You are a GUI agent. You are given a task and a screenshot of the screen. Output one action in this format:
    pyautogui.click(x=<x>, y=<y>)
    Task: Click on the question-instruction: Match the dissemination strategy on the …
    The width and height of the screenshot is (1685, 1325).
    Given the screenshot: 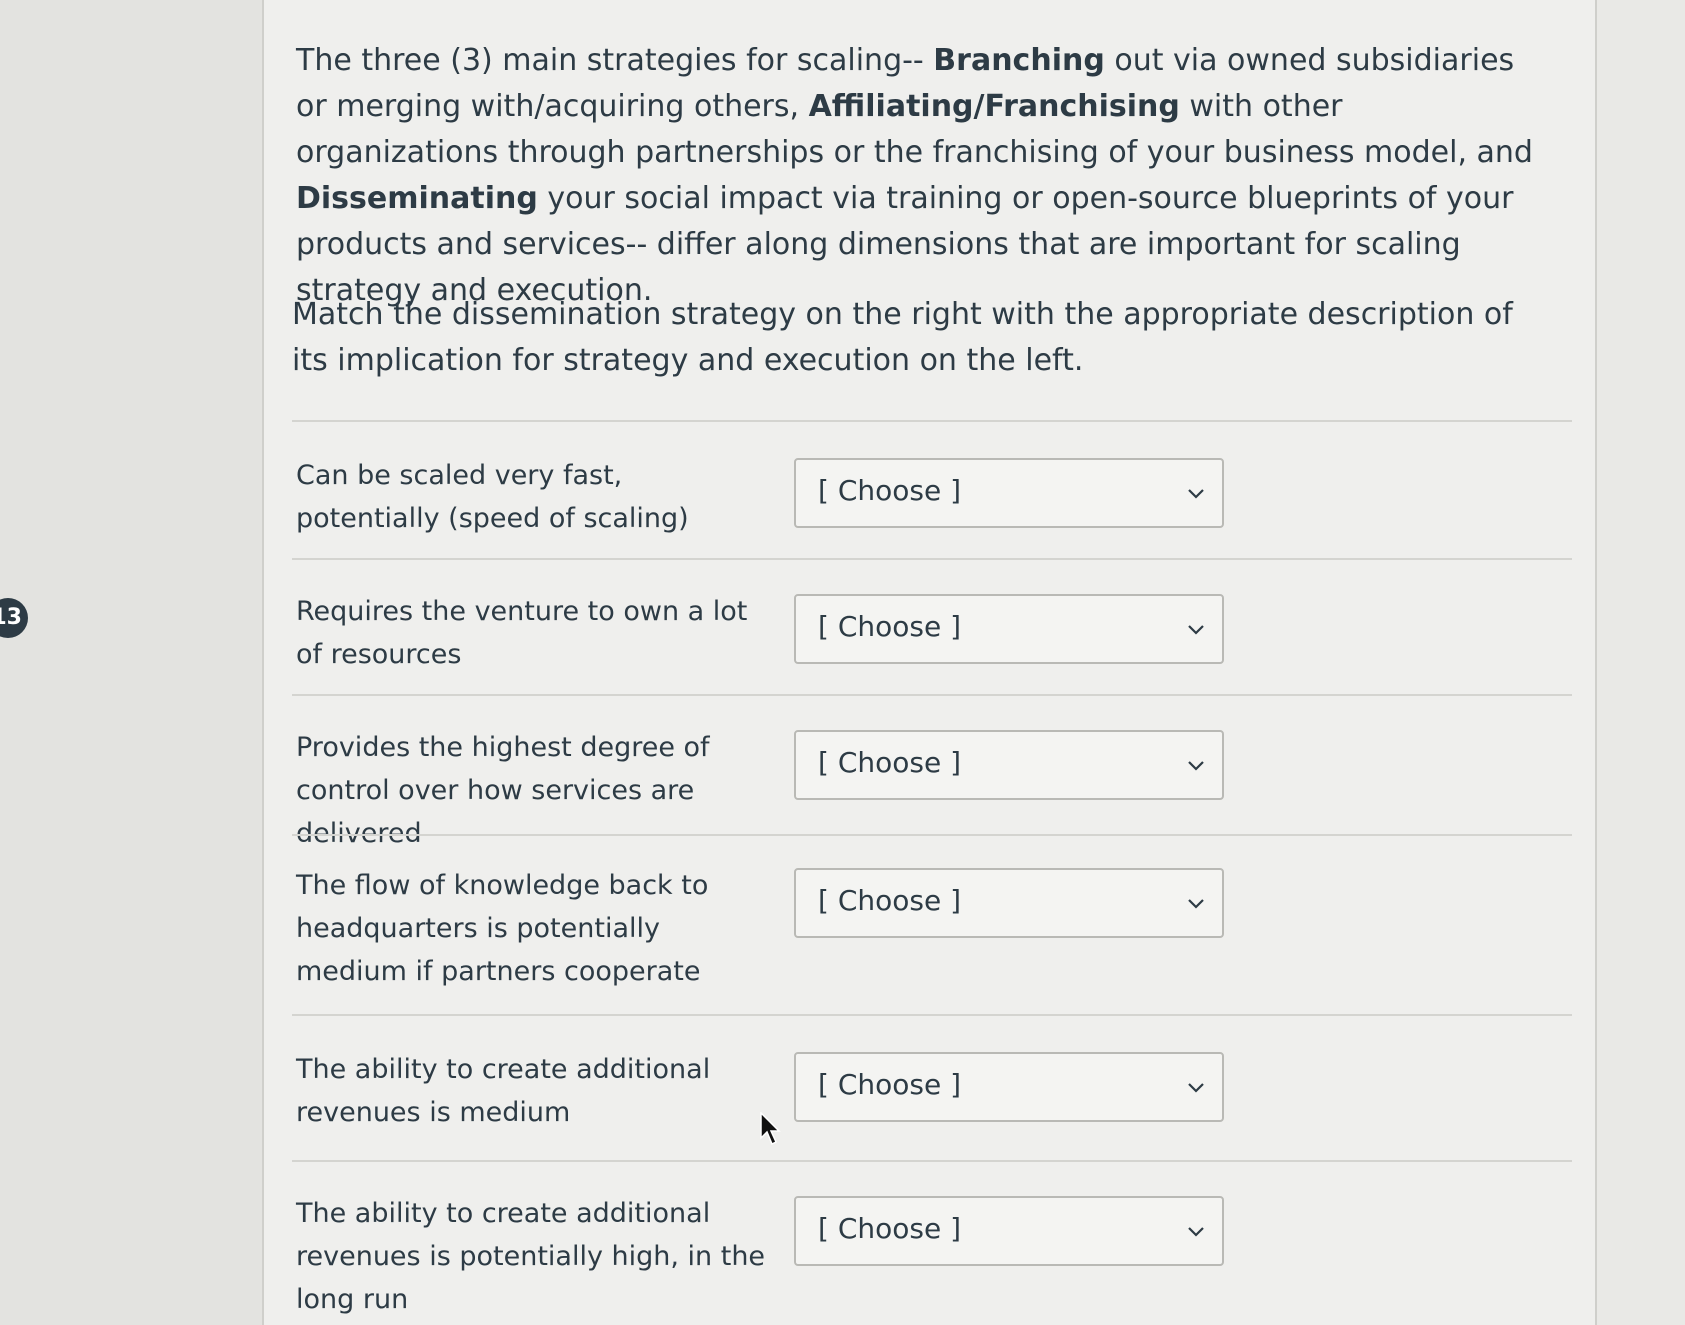 What is the action you would take?
    pyautogui.click(x=902, y=337)
    